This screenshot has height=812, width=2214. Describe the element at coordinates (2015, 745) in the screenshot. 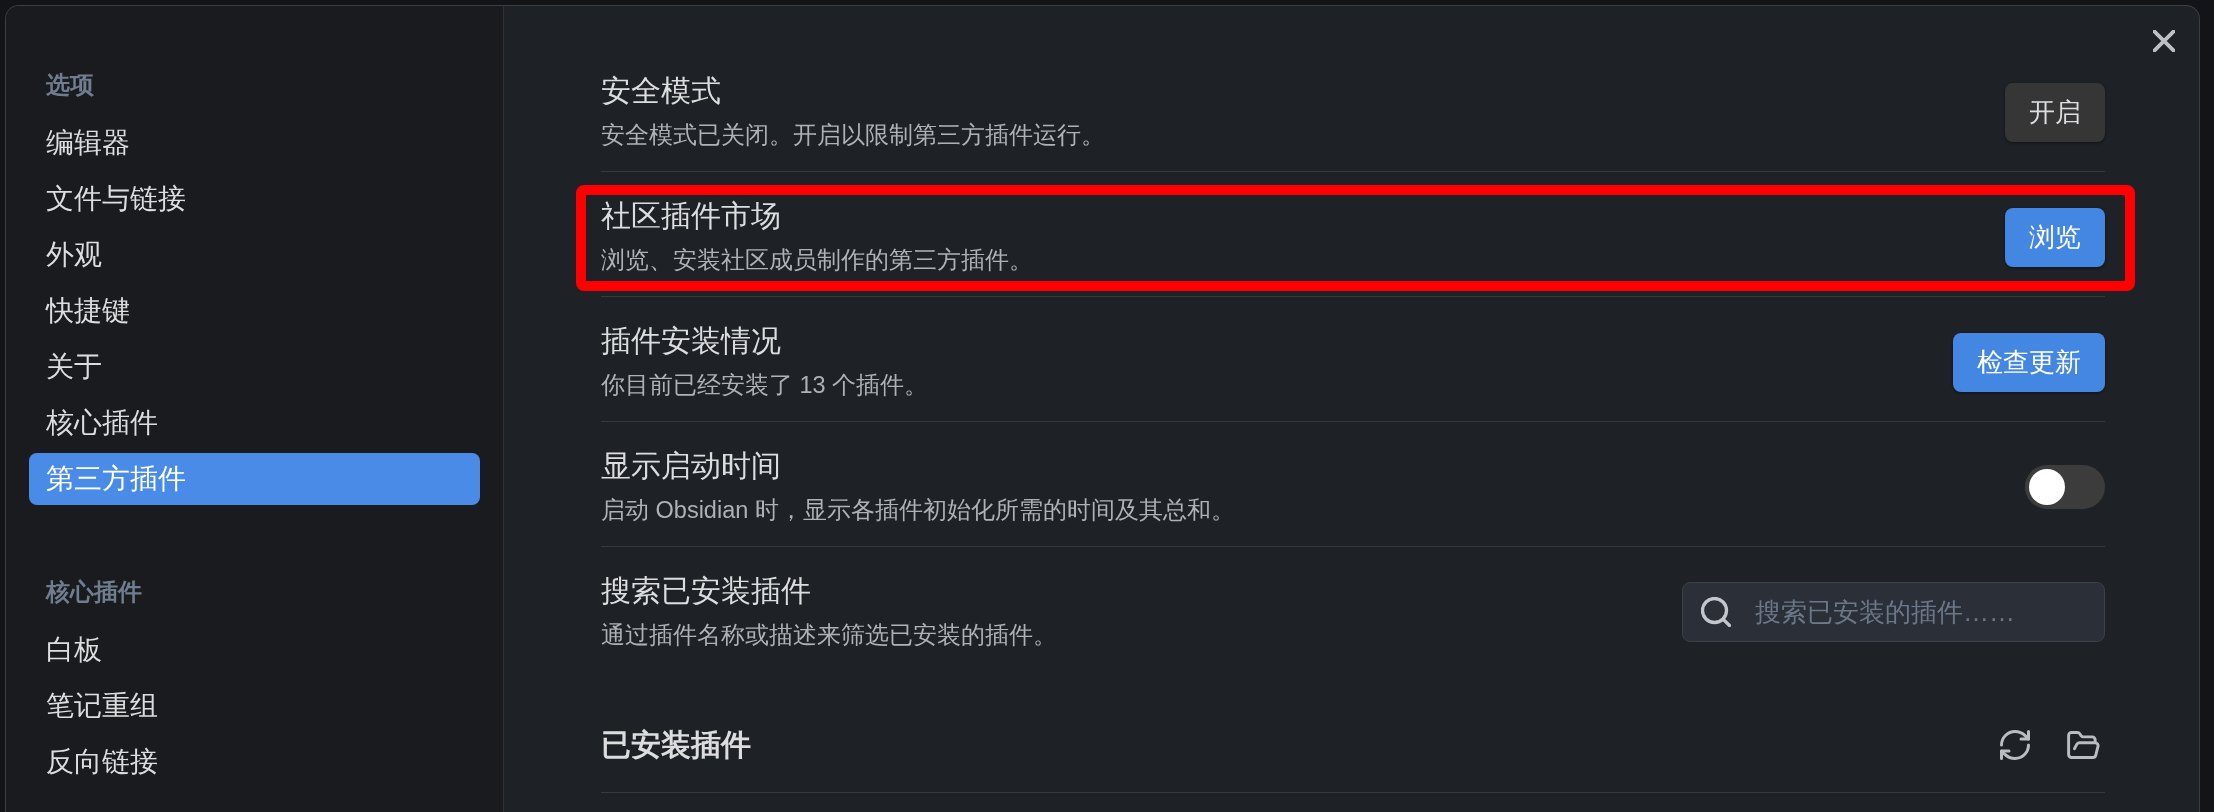

I see `refresh-icon` at that location.